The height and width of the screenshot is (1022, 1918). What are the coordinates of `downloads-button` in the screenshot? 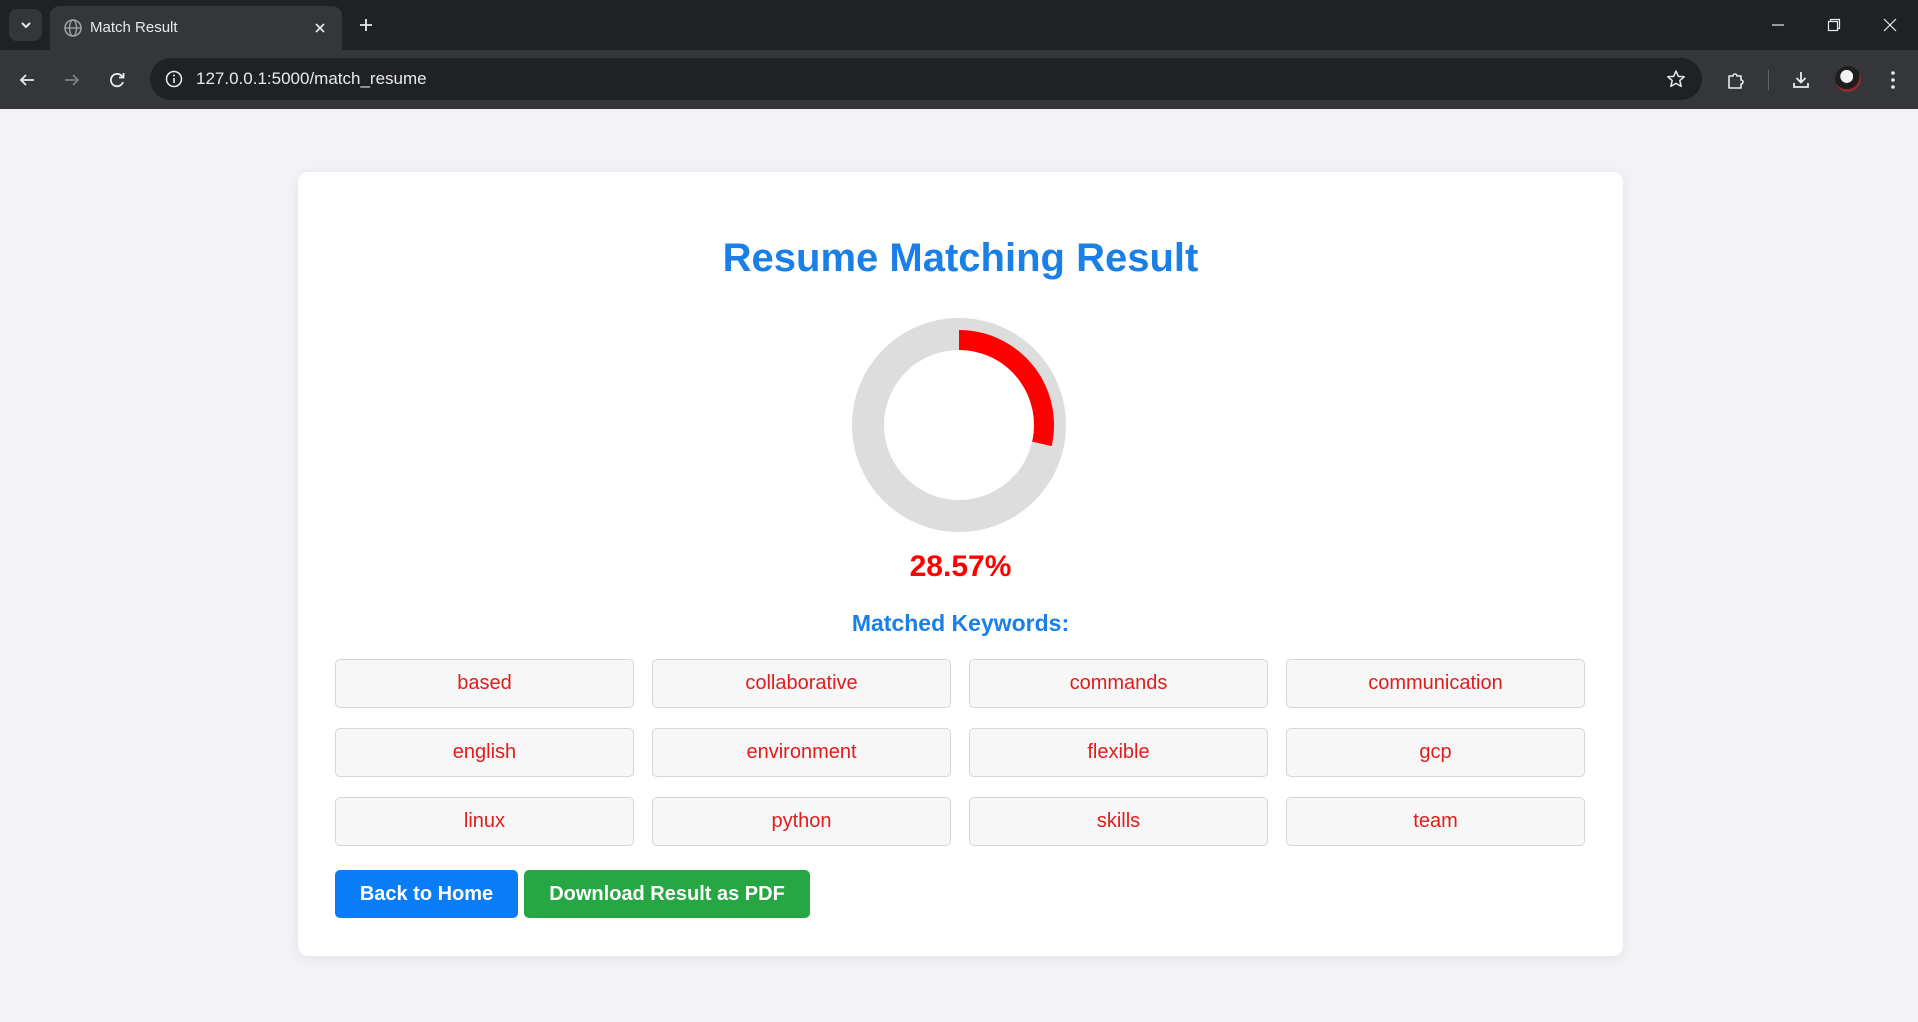 It's located at (1801, 80).